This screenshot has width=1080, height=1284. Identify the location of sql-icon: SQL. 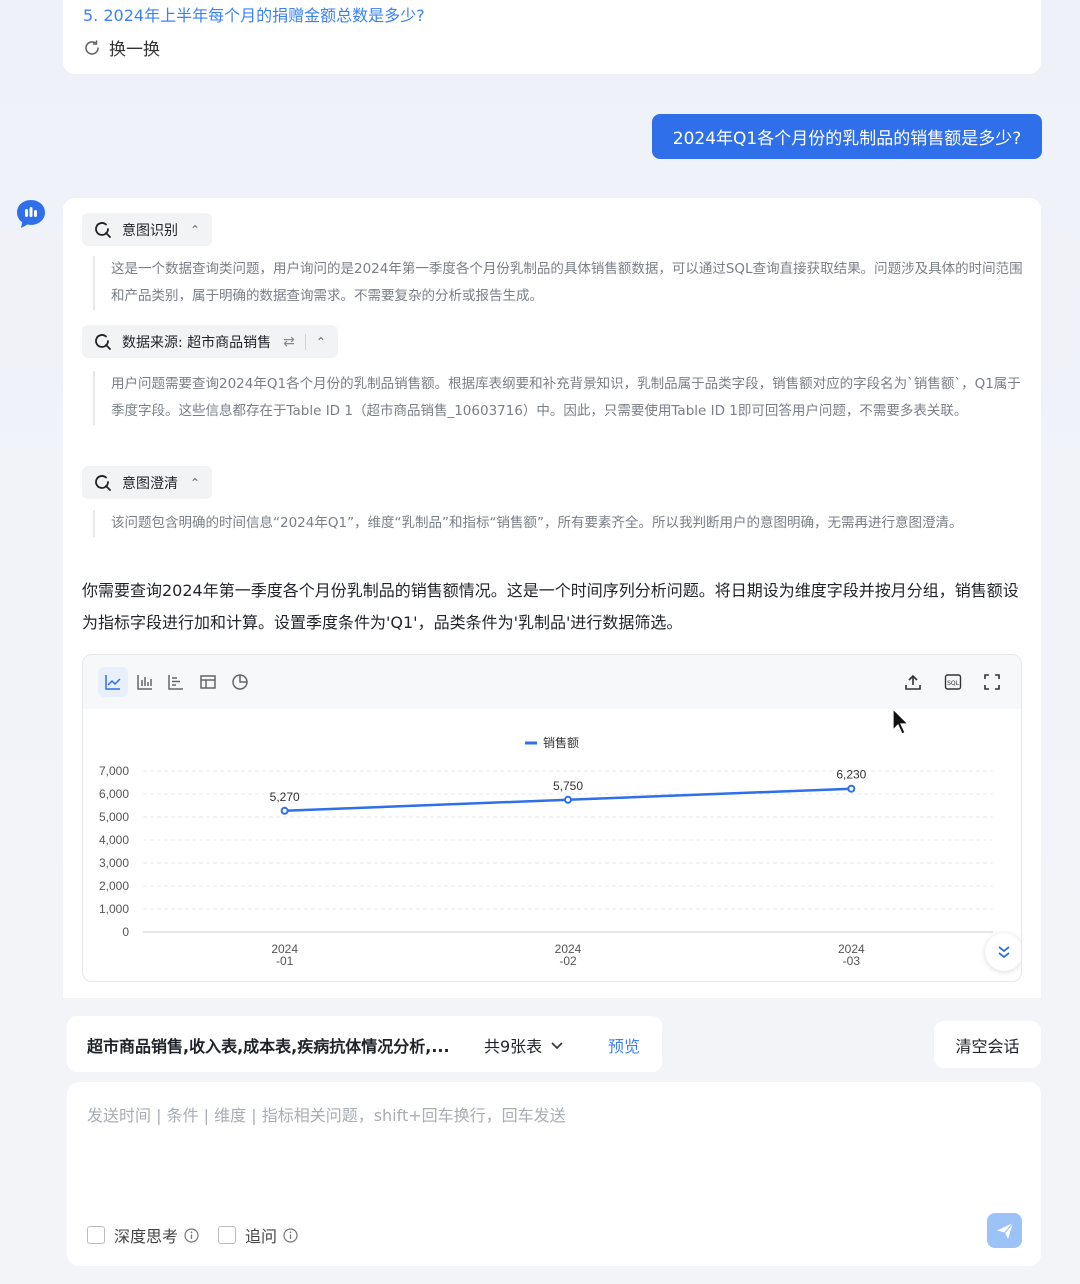
(953, 682).